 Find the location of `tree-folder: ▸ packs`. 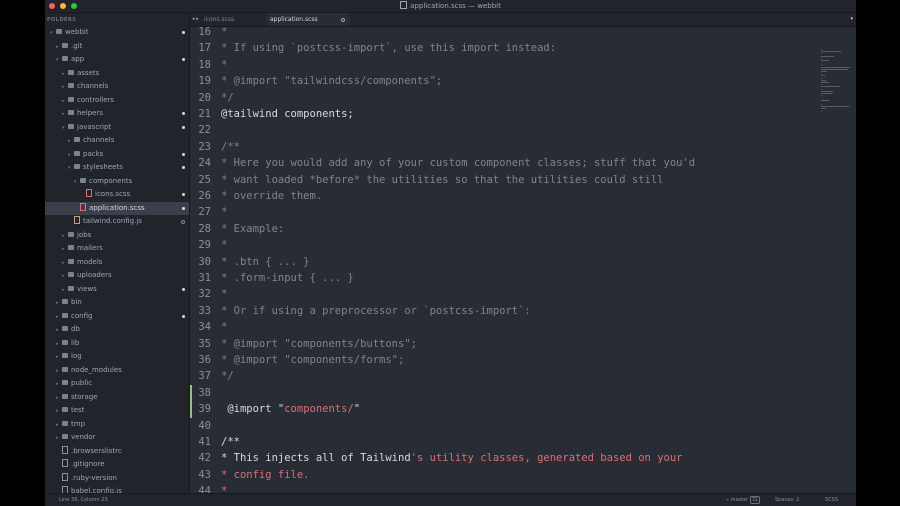

tree-folder: ▸ packs is located at coordinates (117, 155).